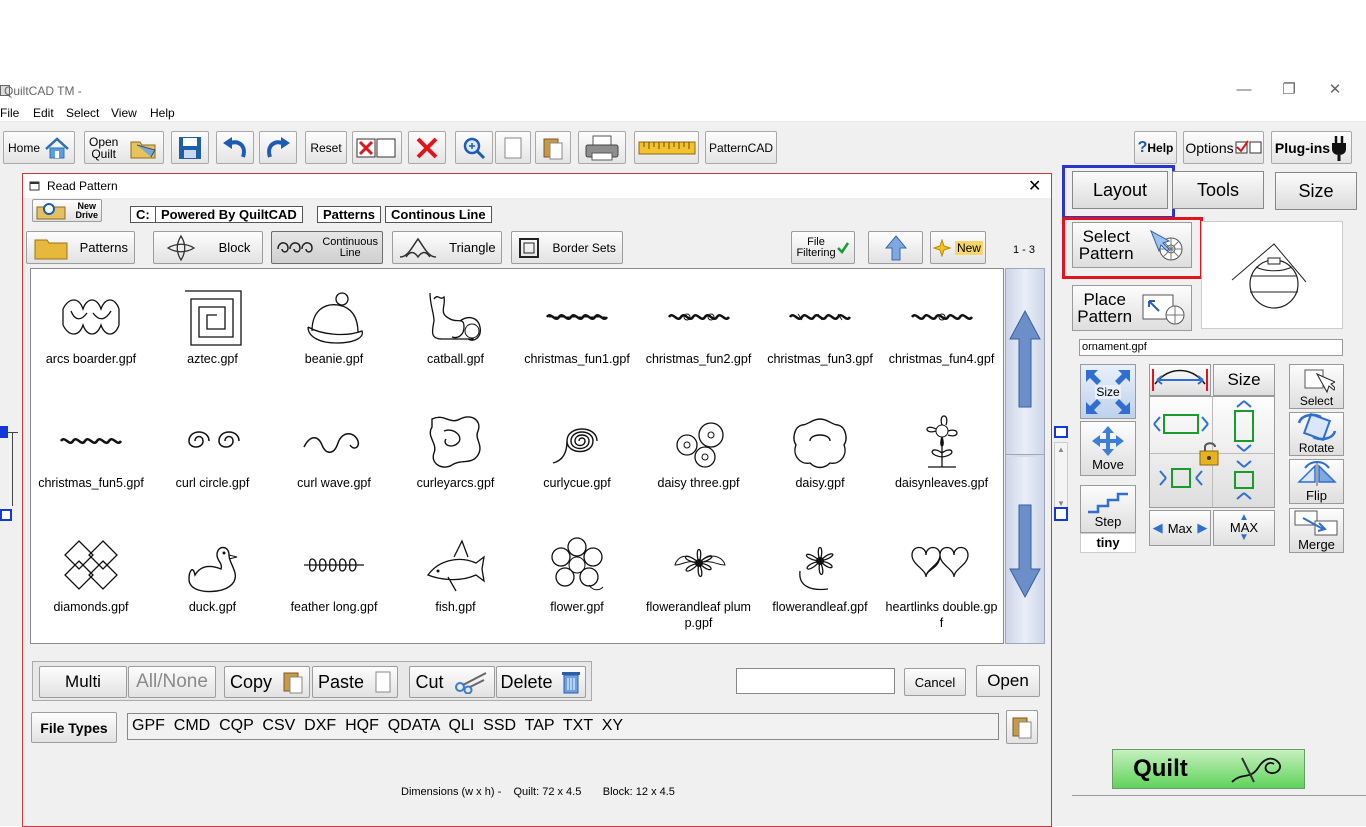 The width and height of the screenshot is (1366, 827). I want to click on block-category-button: Block, so click(208, 247).